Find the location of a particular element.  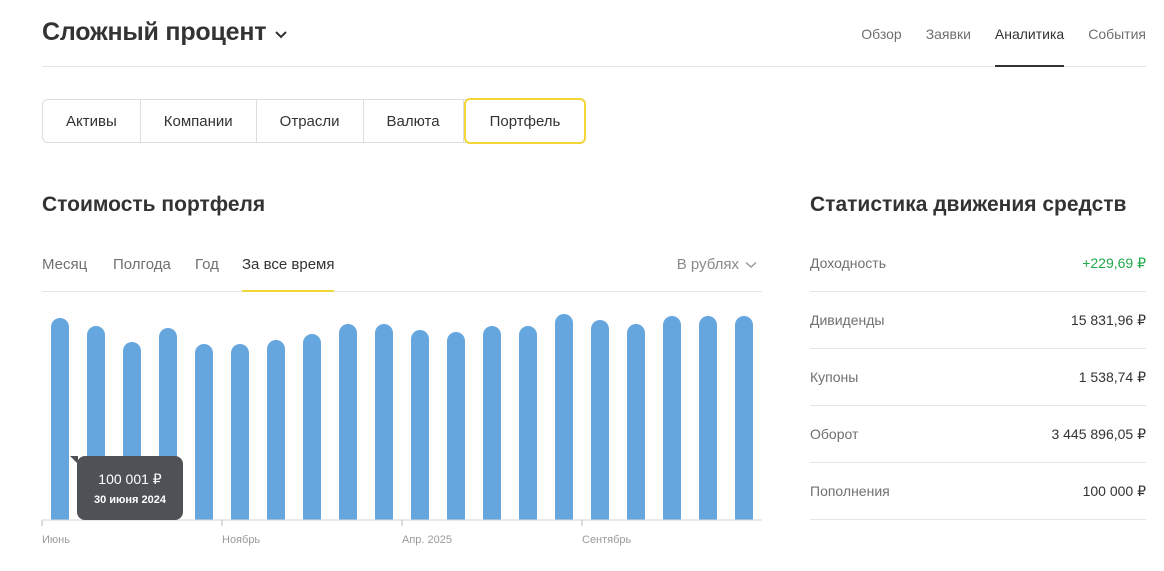

tab-overview: Обзор is located at coordinates (881, 33).